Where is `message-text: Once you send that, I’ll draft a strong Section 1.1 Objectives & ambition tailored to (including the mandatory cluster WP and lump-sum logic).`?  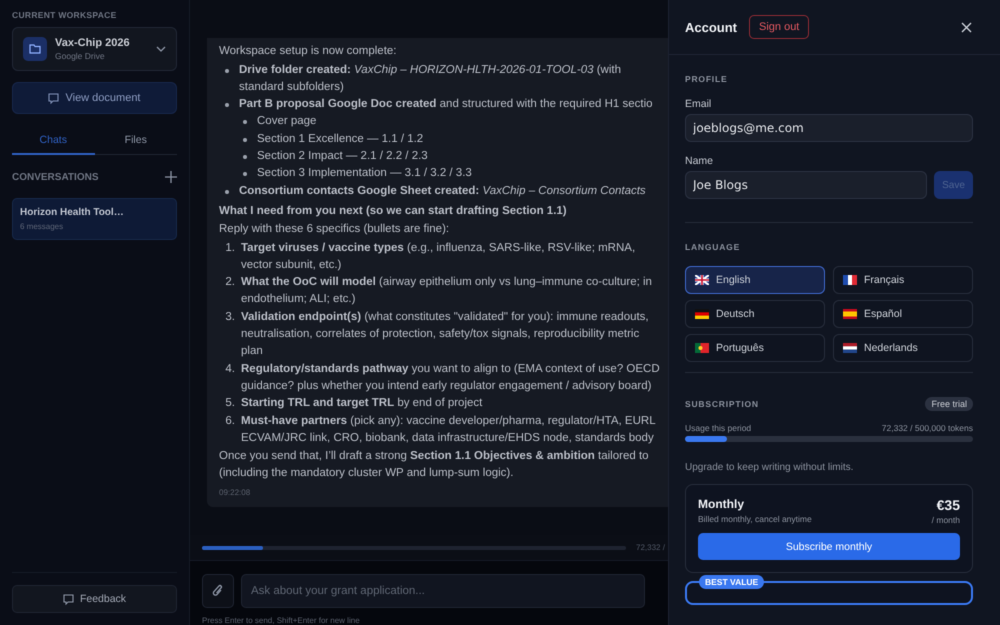
message-text: Once you send that, I’ll draft a strong Section 1.1 Objectives & ambition tailored to (including the mandatory cluster WP and lump-sum logic). is located at coordinates (434, 465).